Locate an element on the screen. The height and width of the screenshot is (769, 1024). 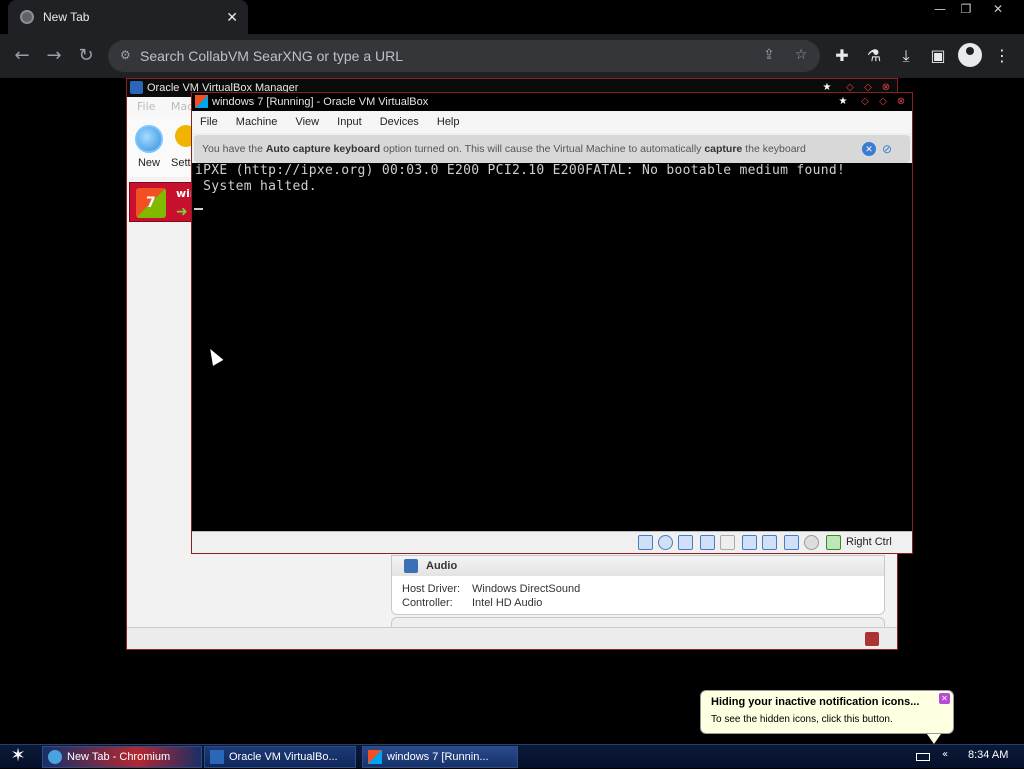
windows-7-icon: 7 is located at coordinates (151, 203).